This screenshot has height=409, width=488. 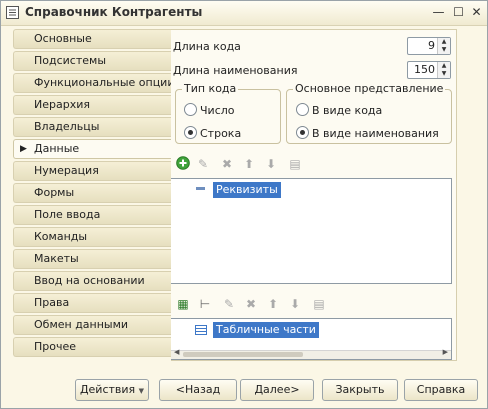 I want to click on nav-item-forms: Формы, so click(x=92, y=193).